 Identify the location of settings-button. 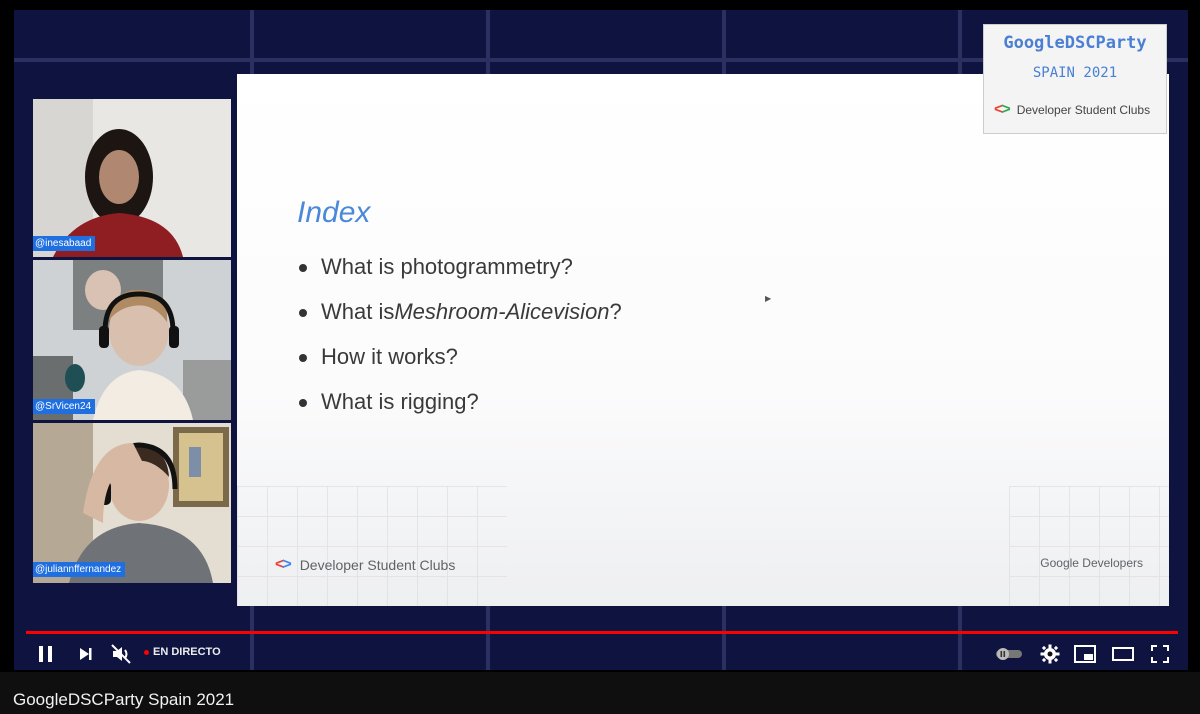
(1050, 654).